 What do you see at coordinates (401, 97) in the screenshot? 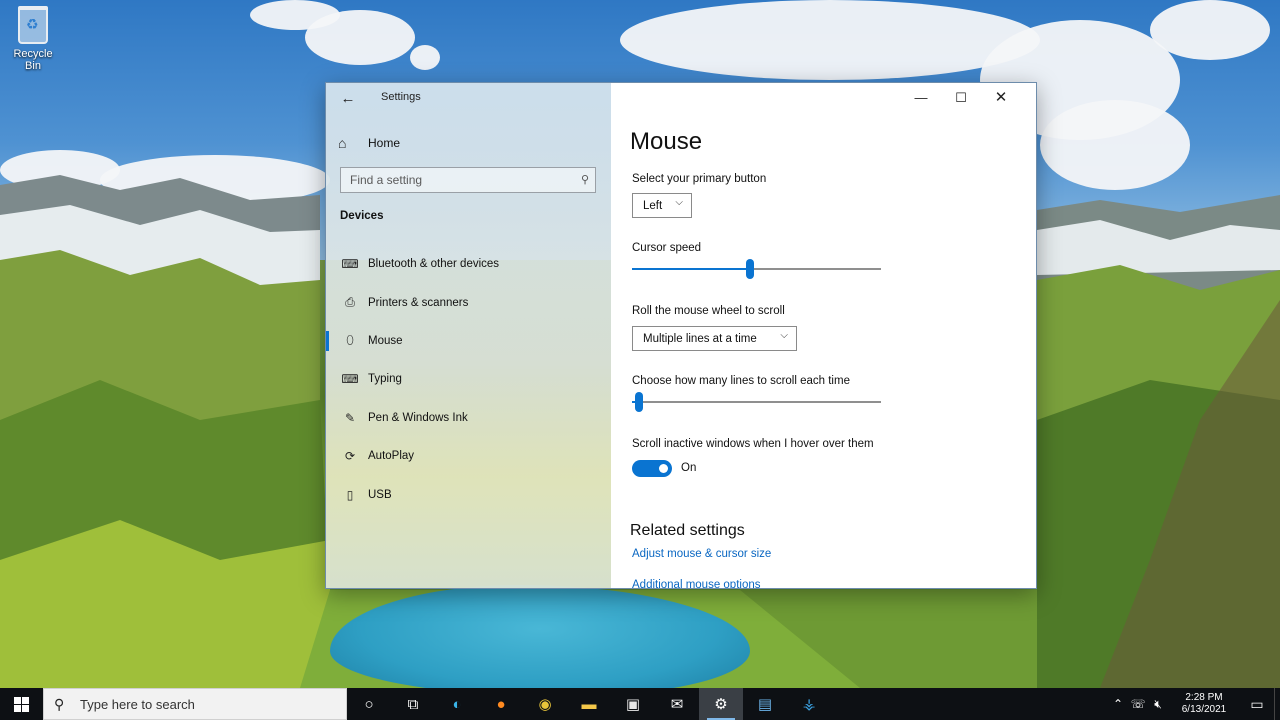
I see `window-title: Settings` at bounding box center [401, 97].